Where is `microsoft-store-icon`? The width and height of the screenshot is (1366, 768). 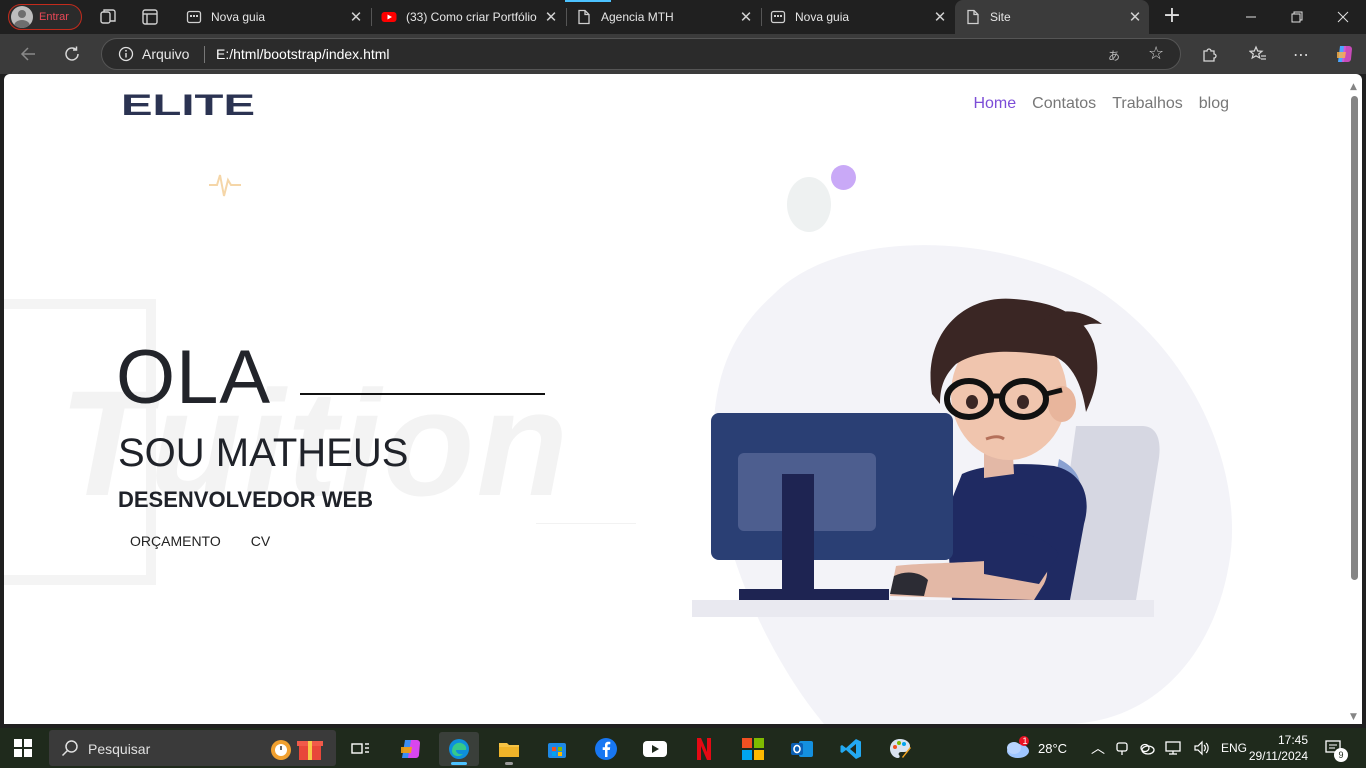 microsoft-store-icon is located at coordinates (557, 749).